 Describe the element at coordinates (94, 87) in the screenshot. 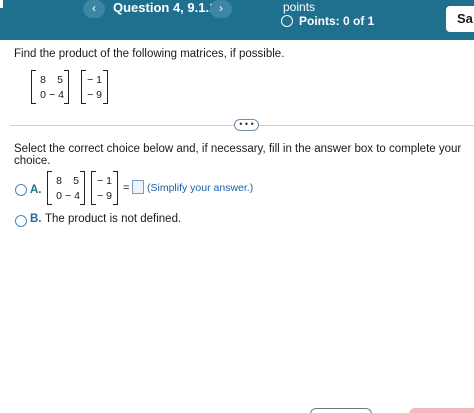

I see `matrix-b: − 1 − 9` at that location.